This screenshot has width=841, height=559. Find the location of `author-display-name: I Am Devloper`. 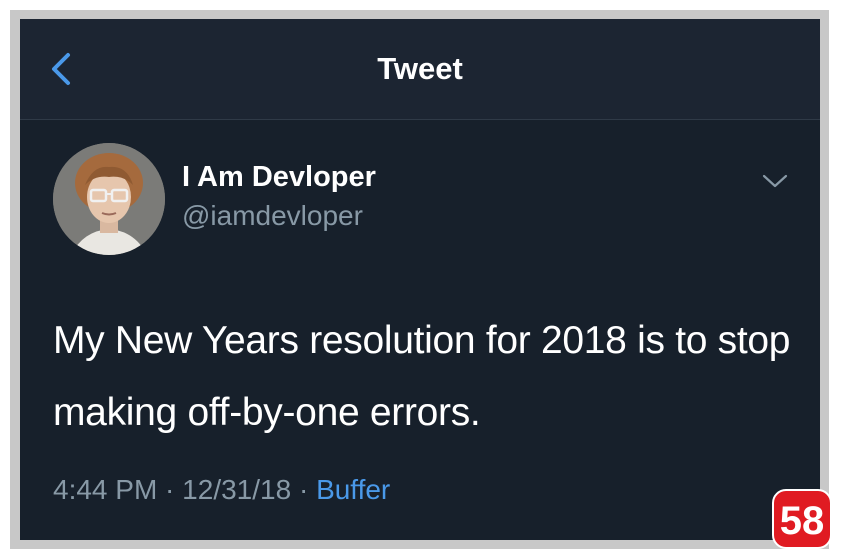

author-display-name: I Am Devloper is located at coordinates (279, 177).